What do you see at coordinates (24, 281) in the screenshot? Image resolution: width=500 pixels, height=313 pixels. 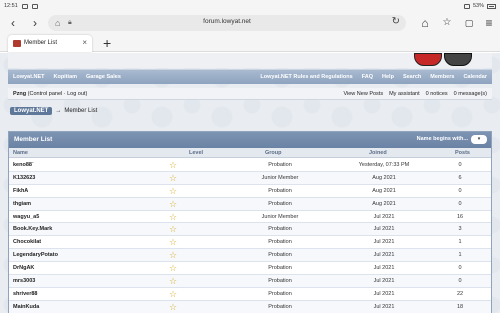 I see `member-name: mrs3003` at bounding box center [24, 281].